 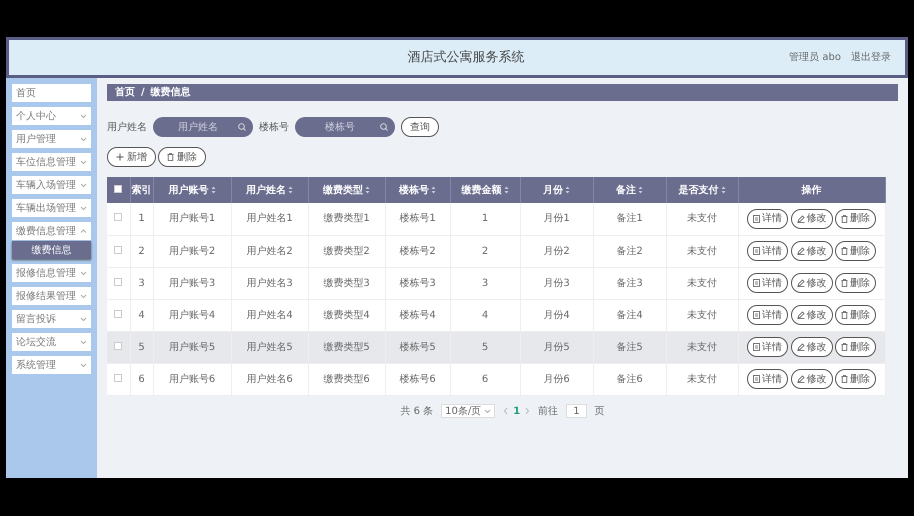 I want to click on table-cell: 4, so click(x=485, y=315).